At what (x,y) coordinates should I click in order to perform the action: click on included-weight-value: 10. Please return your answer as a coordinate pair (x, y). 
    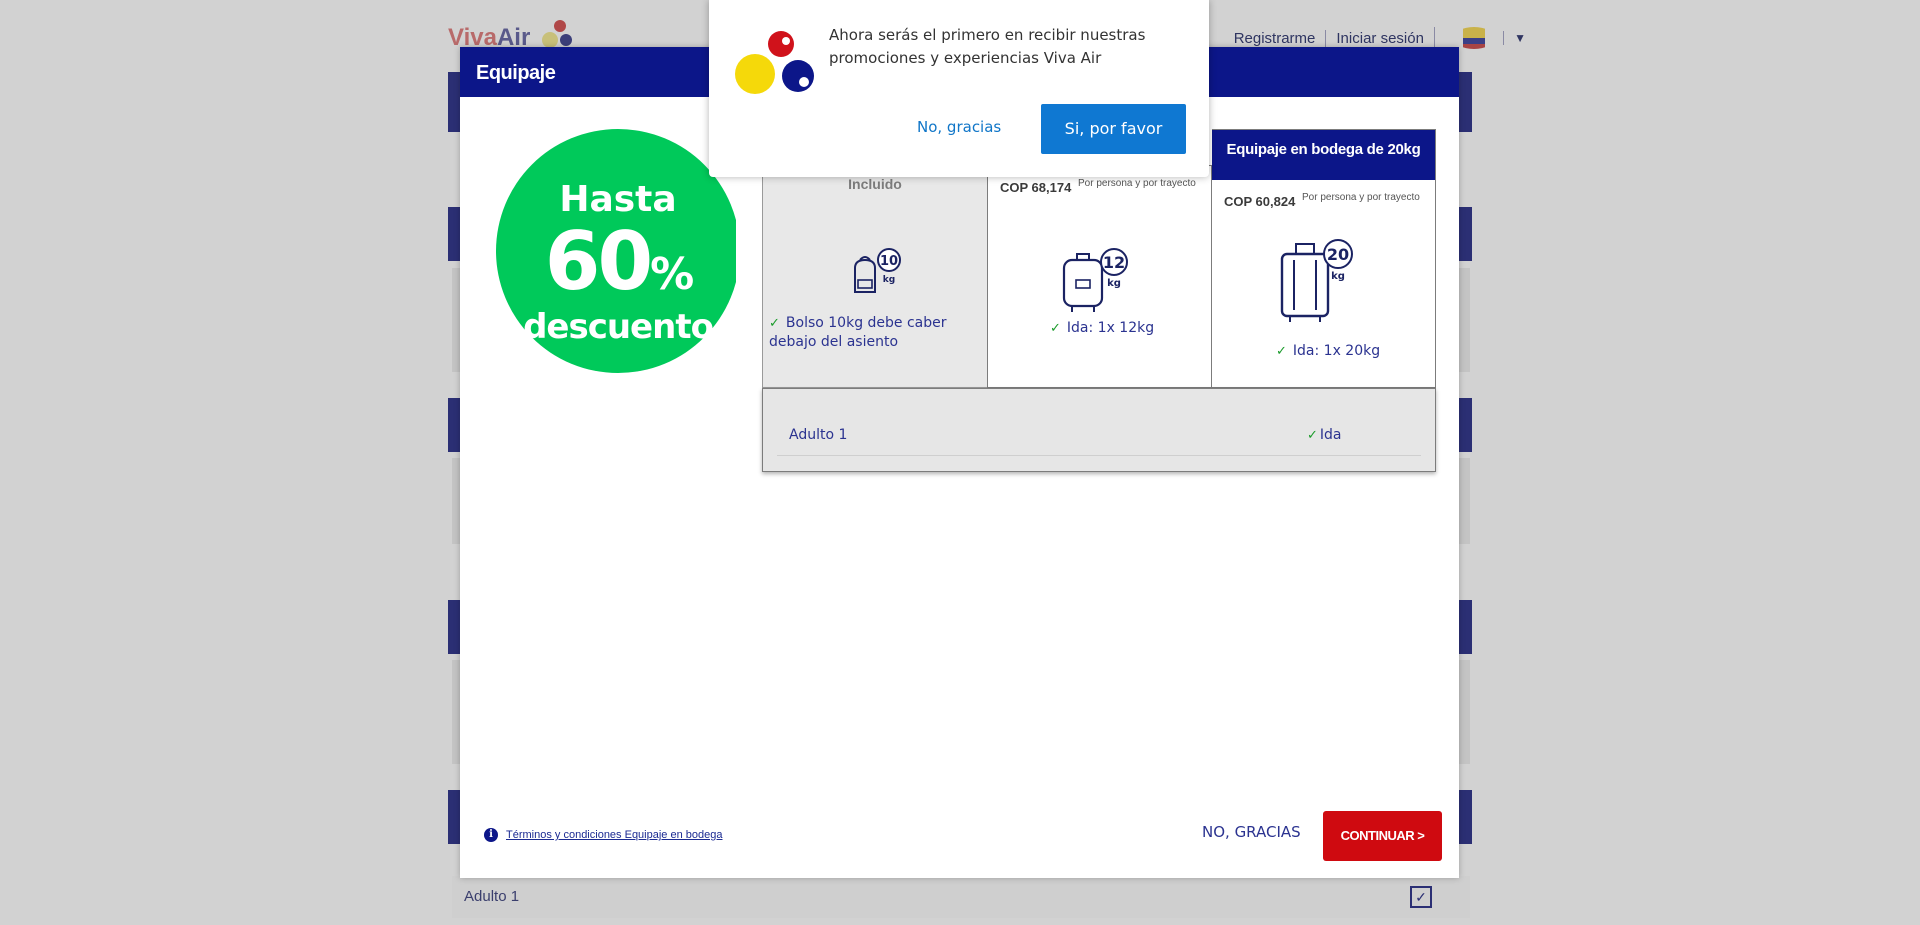
    Looking at the image, I should click on (889, 261).